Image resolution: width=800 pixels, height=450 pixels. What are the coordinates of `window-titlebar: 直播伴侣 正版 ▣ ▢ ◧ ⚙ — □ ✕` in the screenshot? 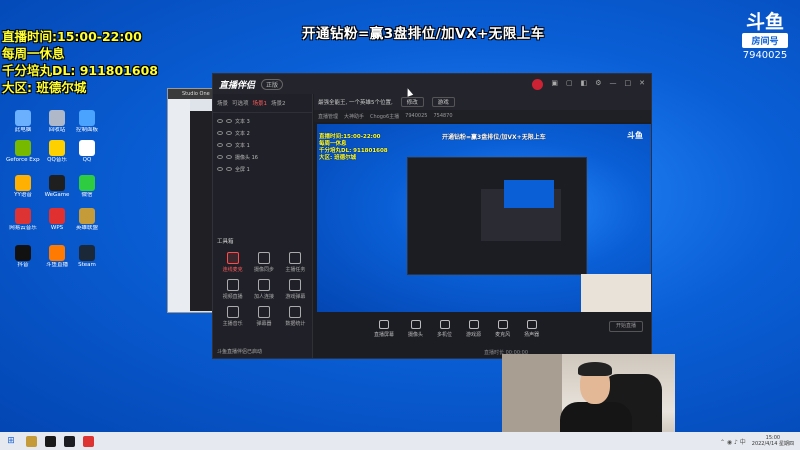 It's located at (432, 84).